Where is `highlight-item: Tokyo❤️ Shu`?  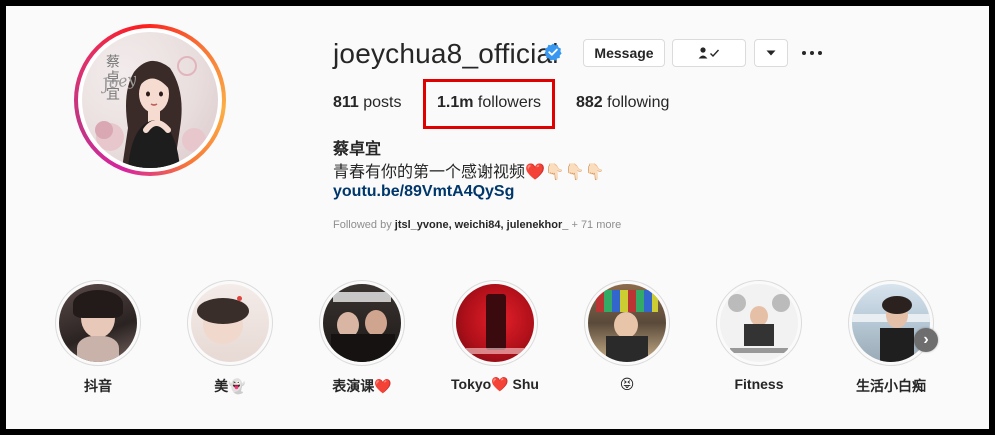
highlight-item: Tokyo❤️ Shu is located at coordinates (495, 336).